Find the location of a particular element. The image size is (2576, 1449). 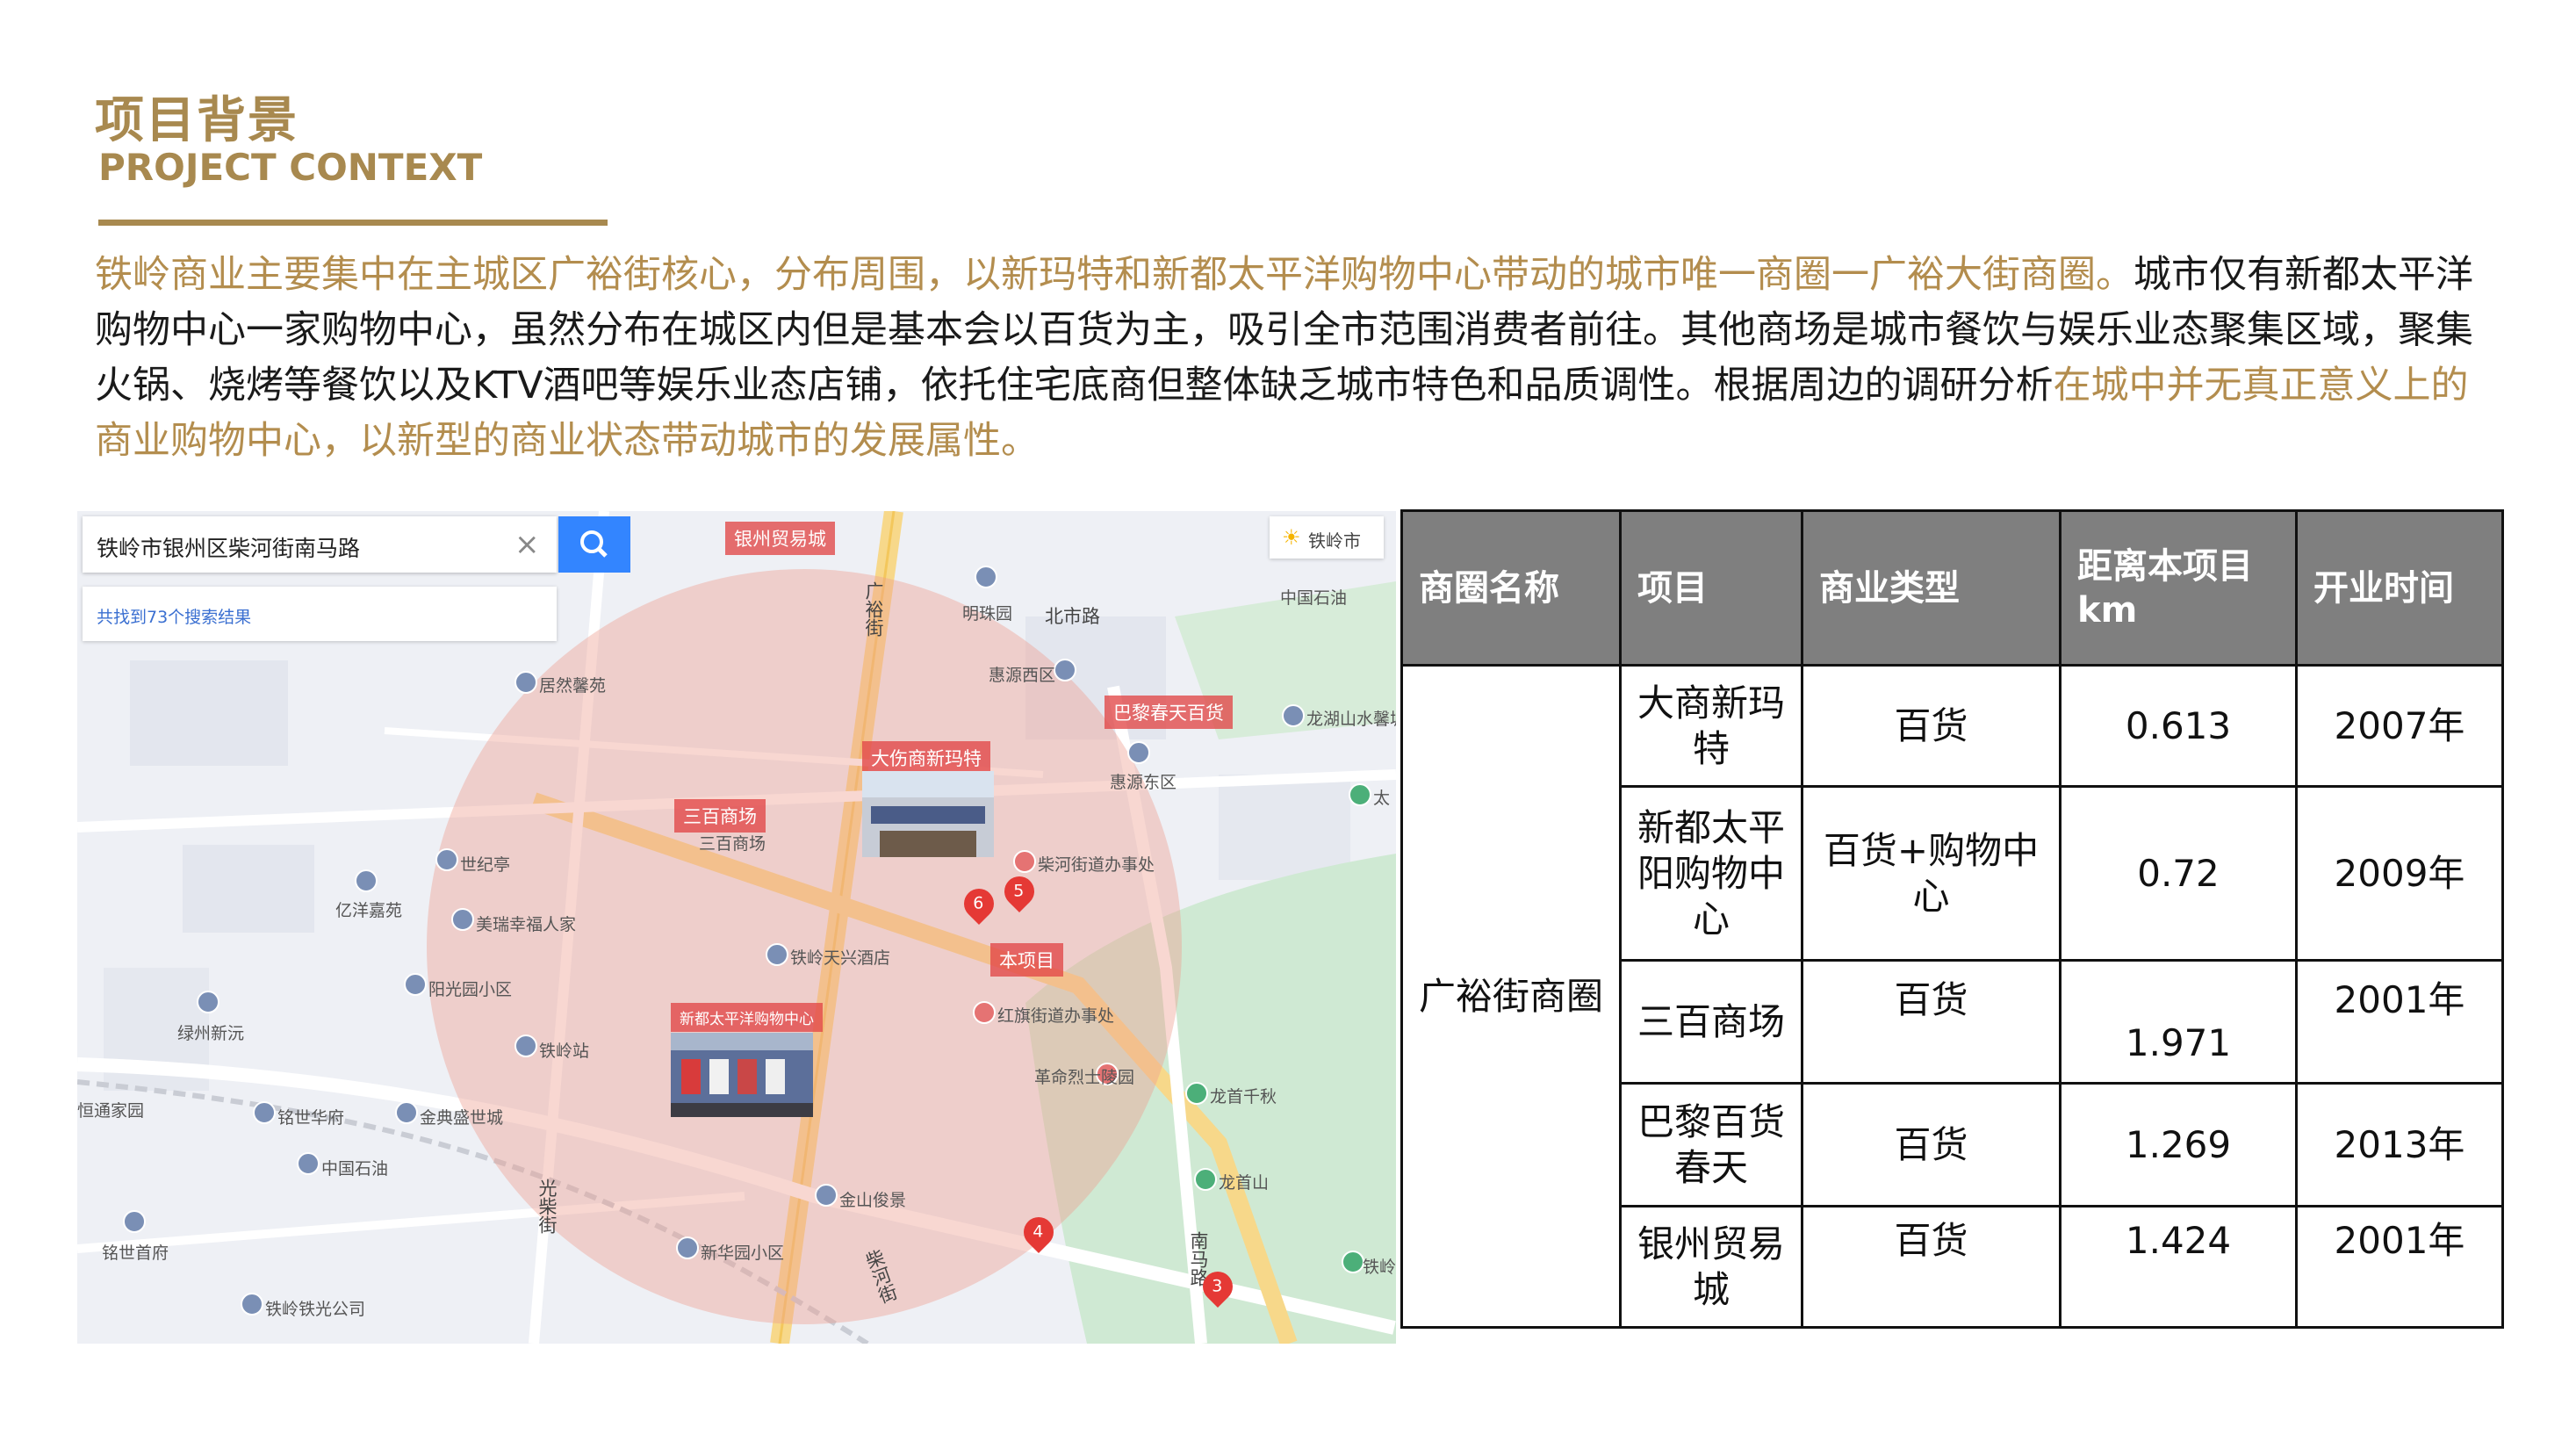

table-header-row: 商圈名称 项目 商业类型 距离本项目km 开业时间 is located at coordinates (1952, 588).